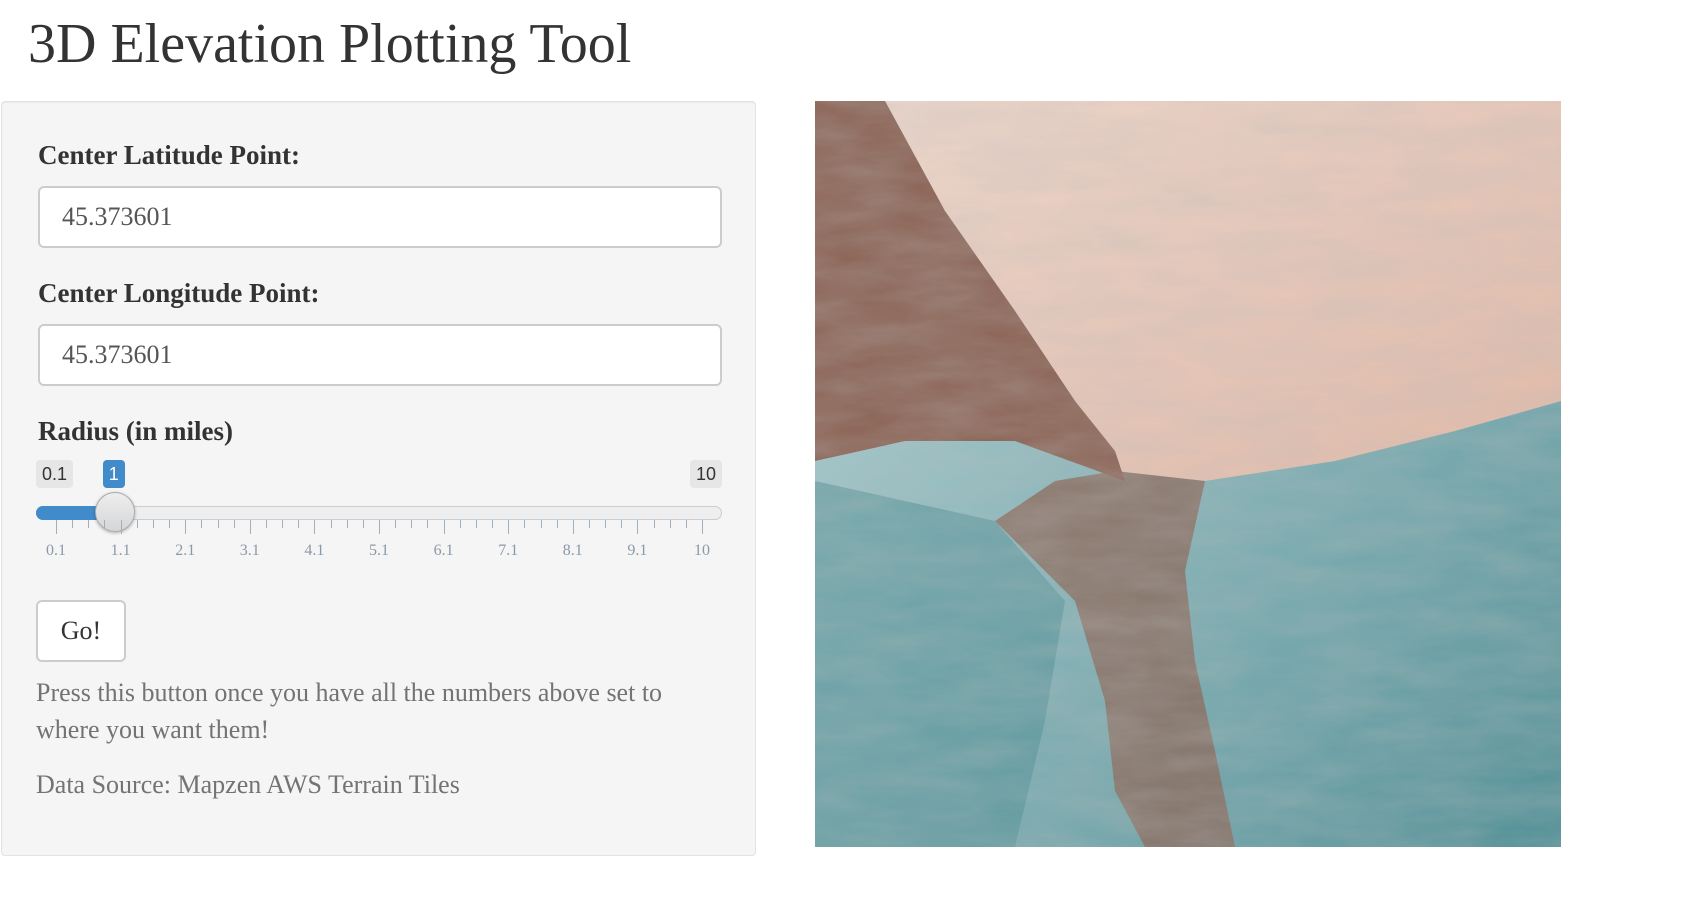 This screenshot has width=1682, height=924. What do you see at coordinates (508, 550) in the screenshot?
I see `slider-tick-label: 7.1` at bounding box center [508, 550].